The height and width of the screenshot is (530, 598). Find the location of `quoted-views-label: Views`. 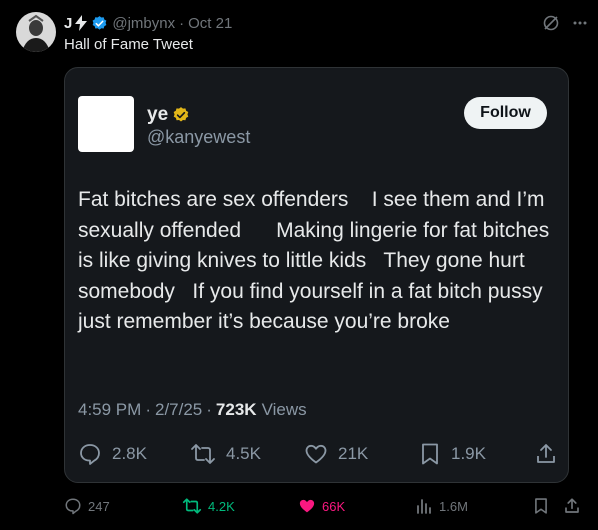

quoted-views-label: Views is located at coordinates (284, 409).